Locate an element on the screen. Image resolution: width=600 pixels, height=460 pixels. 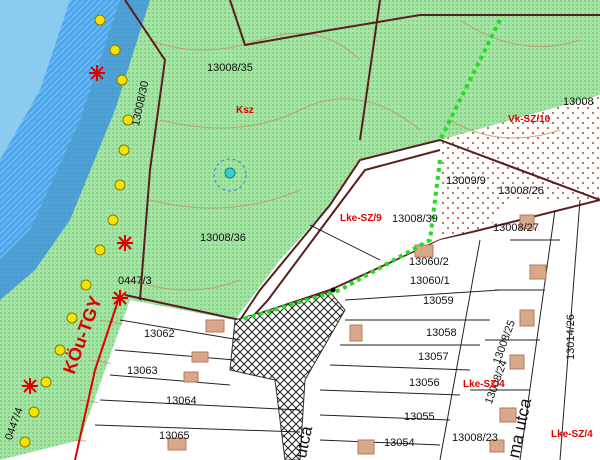
zone-label: Vk-SZ/10 is located at coordinates (529, 119).